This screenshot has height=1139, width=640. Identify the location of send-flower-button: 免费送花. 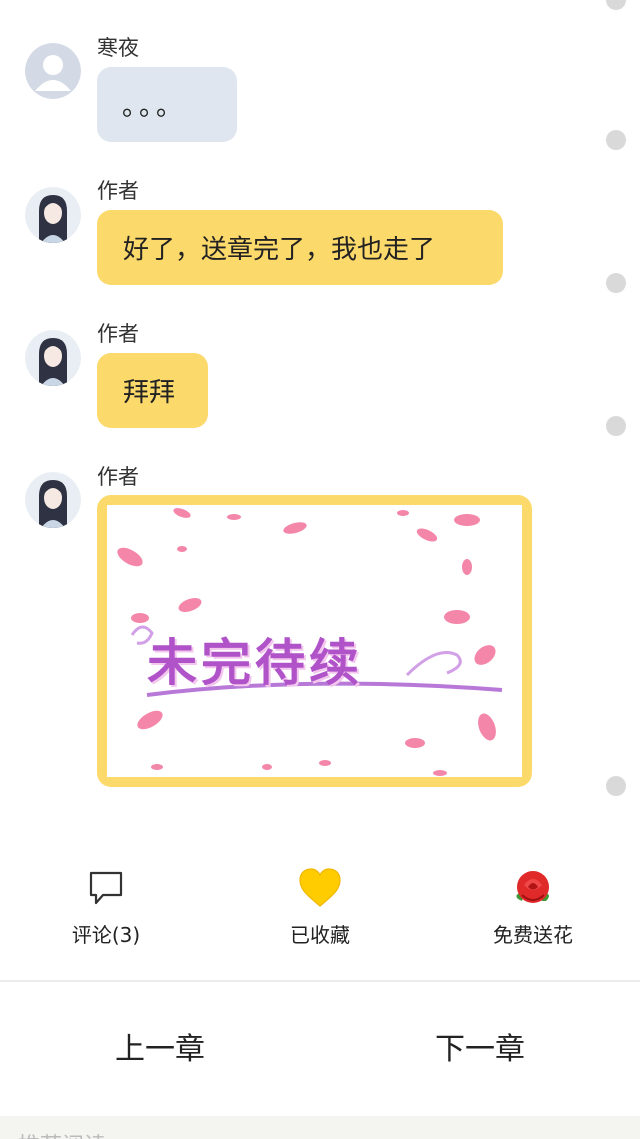
(533, 907).